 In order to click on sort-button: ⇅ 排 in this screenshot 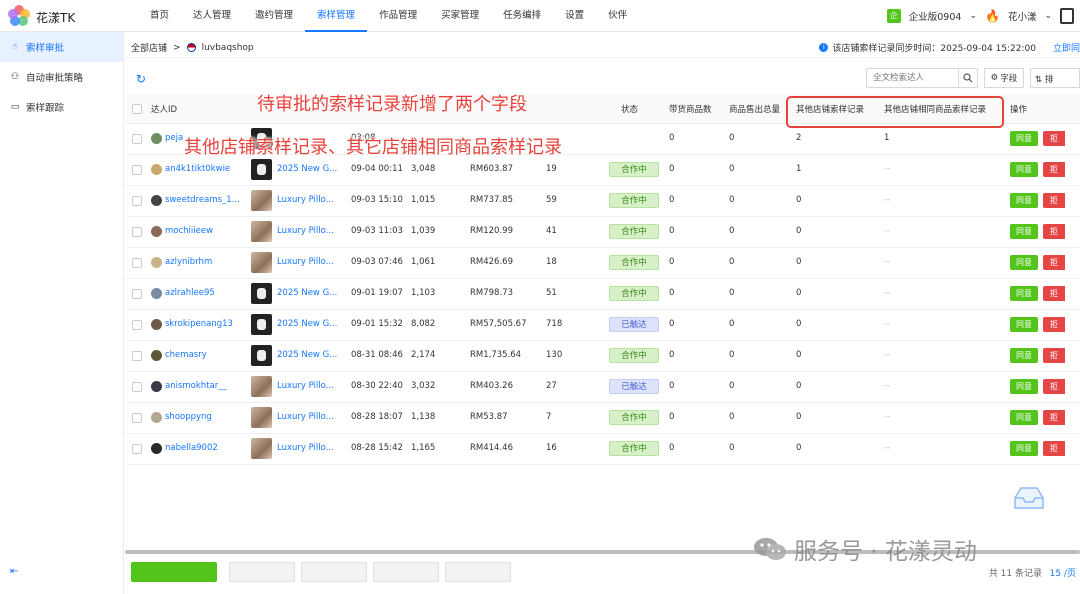, I will do `click(1055, 78)`.